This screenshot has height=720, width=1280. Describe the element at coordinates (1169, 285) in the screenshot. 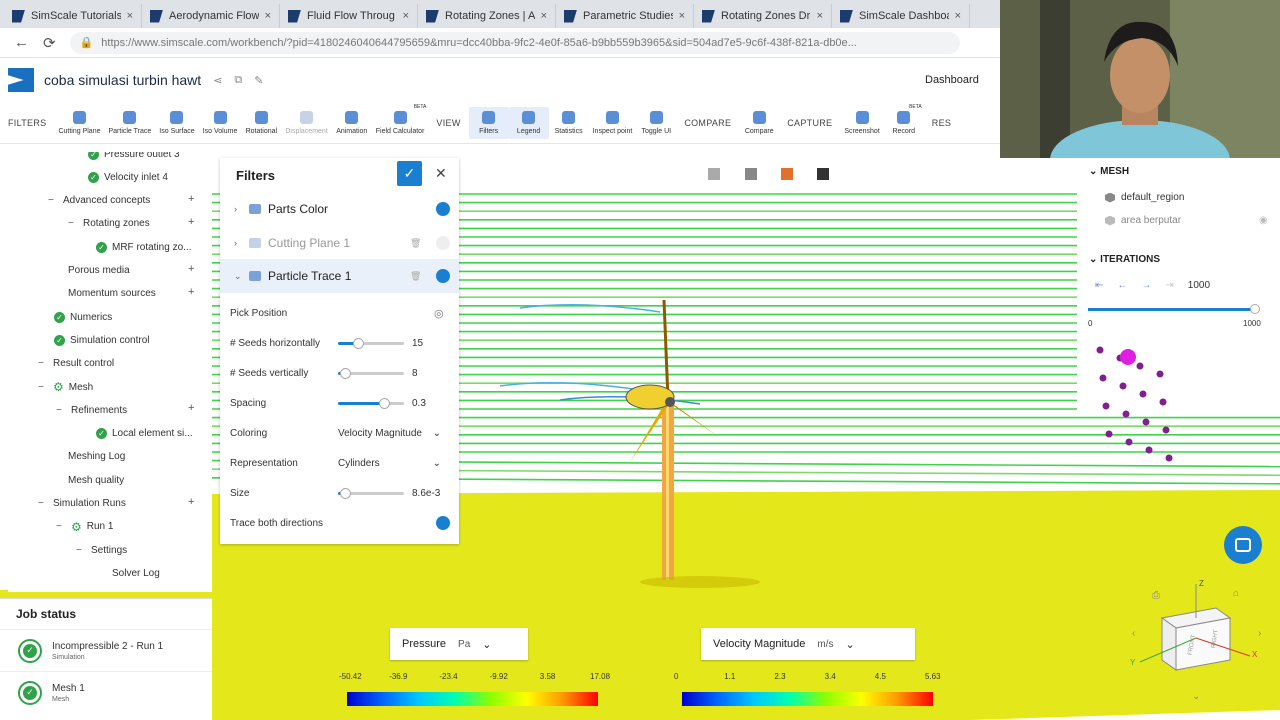

I see `last-iteration-icon: ⇥` at that location.